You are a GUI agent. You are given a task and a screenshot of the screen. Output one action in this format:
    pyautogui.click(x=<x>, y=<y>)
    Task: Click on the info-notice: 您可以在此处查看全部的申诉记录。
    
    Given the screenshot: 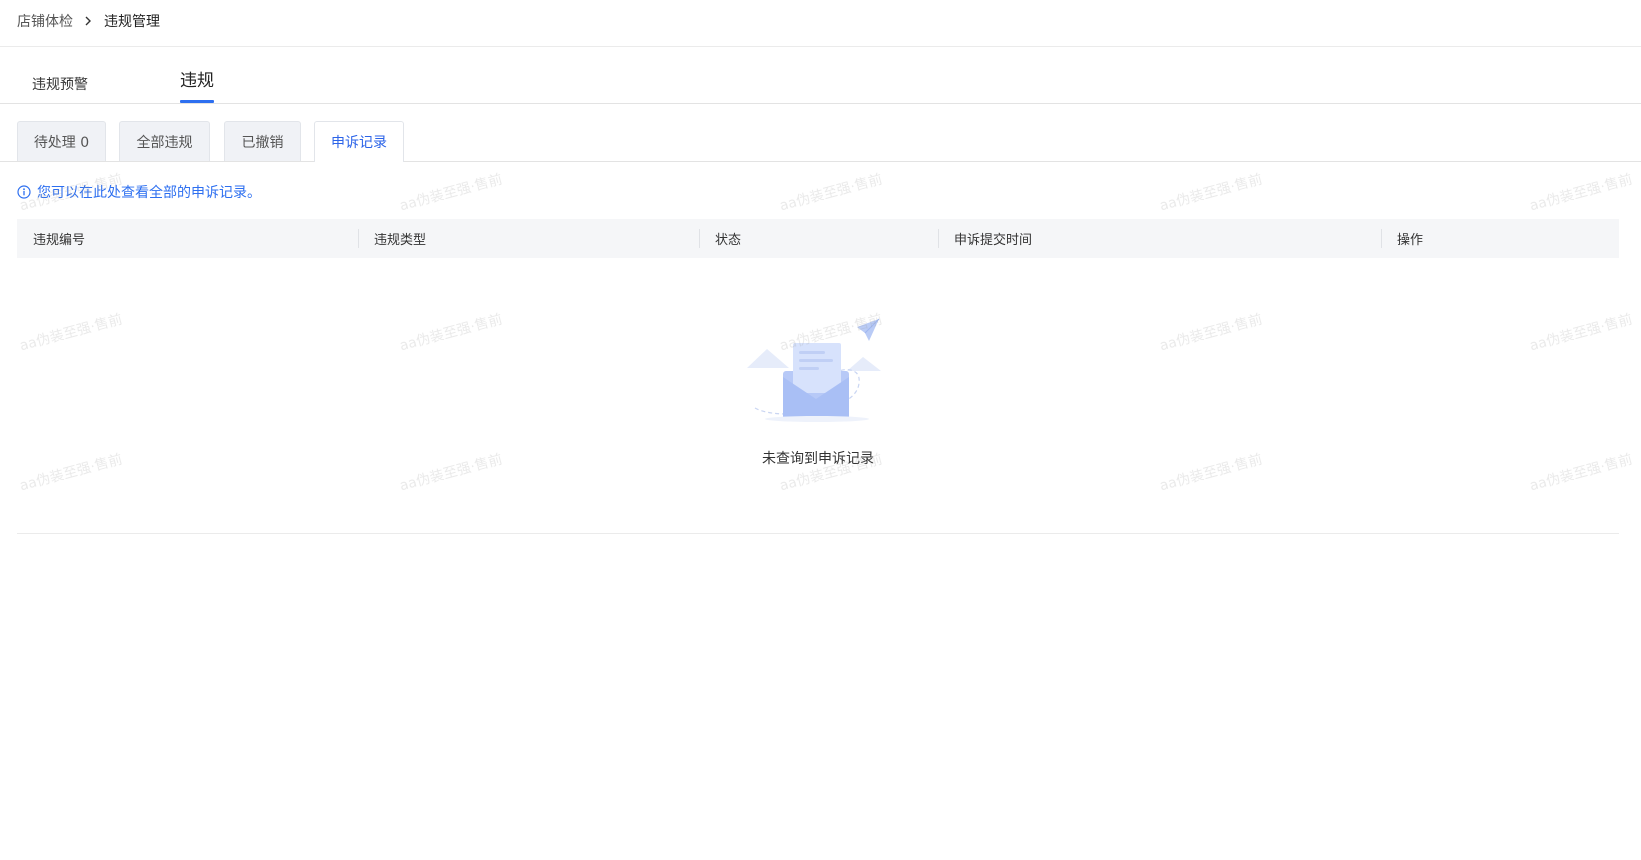 What is the action you would take?
    pyautogui.click(x=139, y=192)
    